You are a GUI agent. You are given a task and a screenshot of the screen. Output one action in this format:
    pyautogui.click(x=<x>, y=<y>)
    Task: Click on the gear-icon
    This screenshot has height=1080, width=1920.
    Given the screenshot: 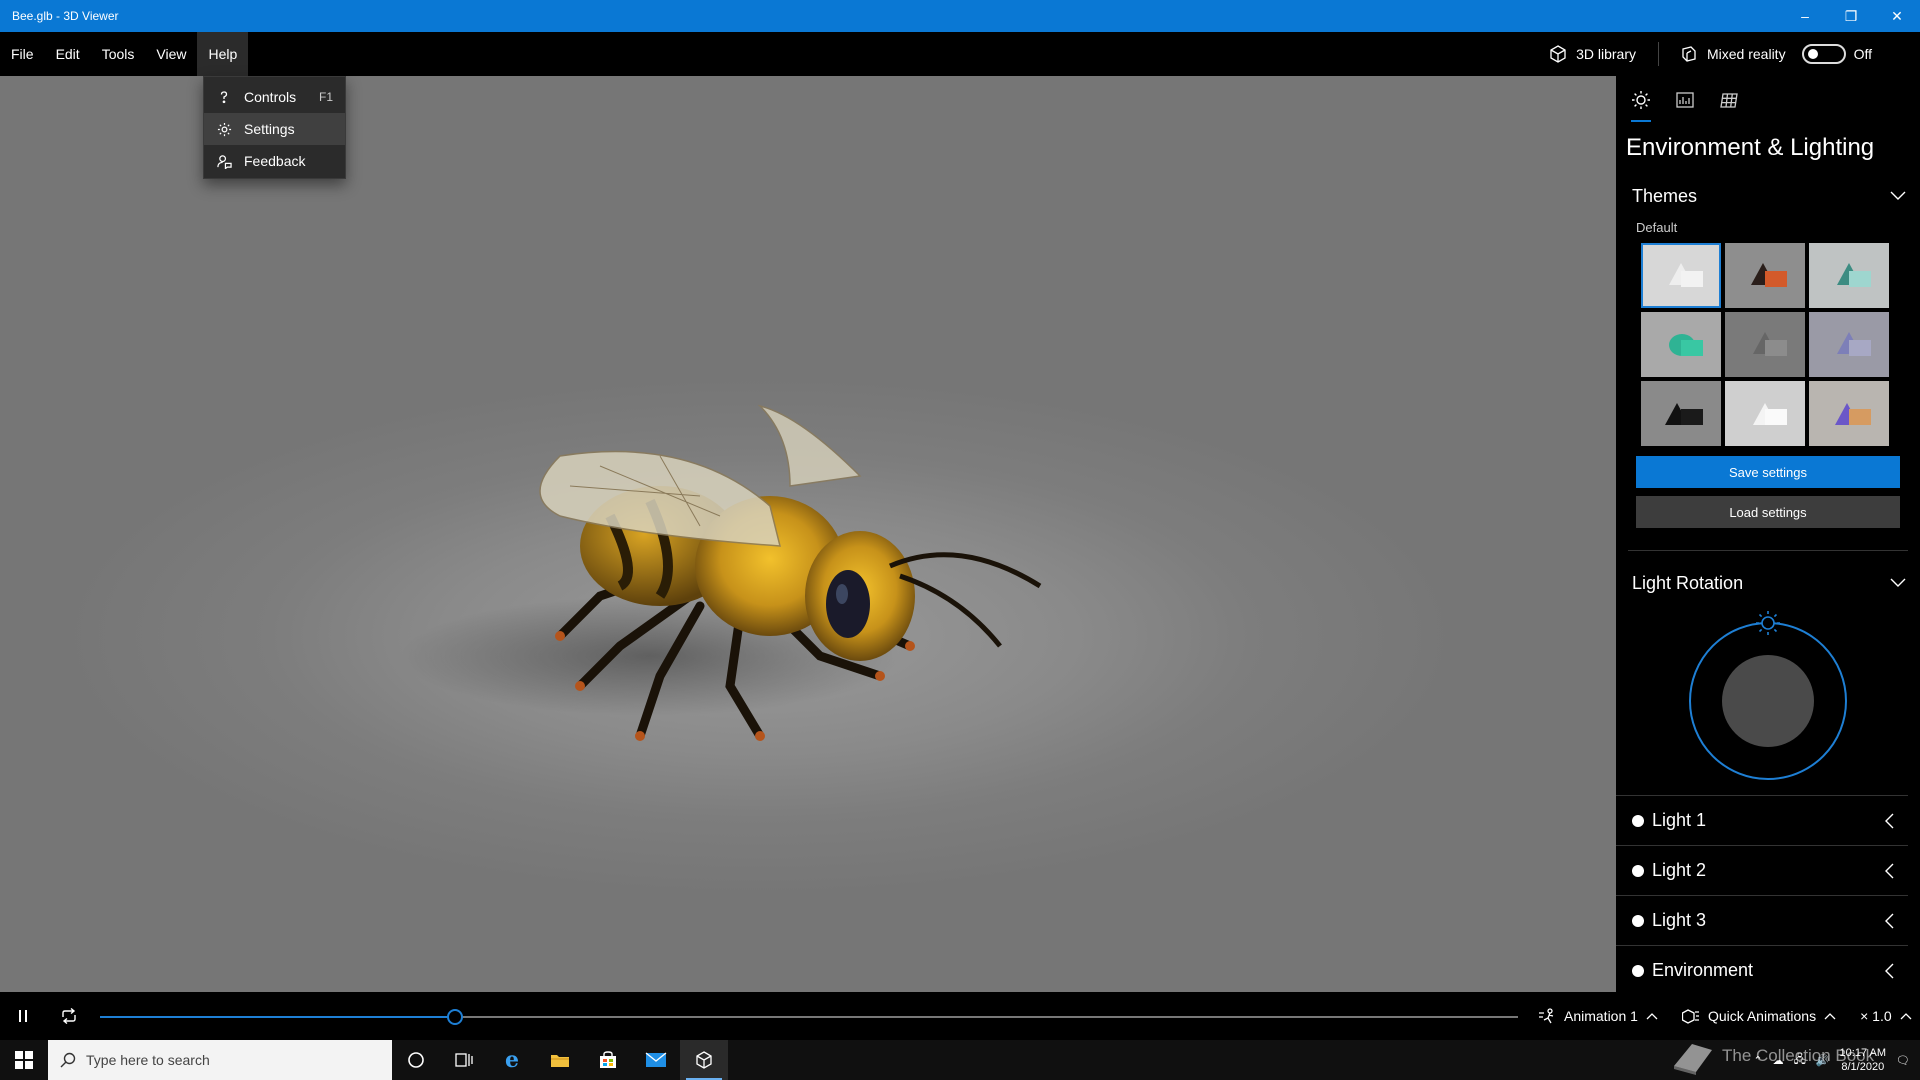 What is the action you would take?
    pyautogui.click(x=224, y=129)
    